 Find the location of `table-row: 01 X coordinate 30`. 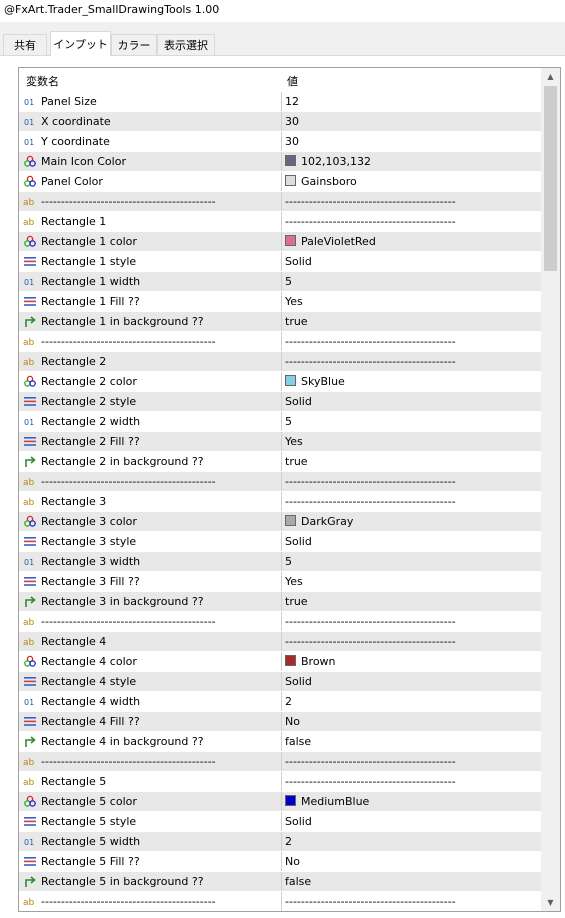

table-row: 01 X coordinate 30 is located at coordinates (280, 122).